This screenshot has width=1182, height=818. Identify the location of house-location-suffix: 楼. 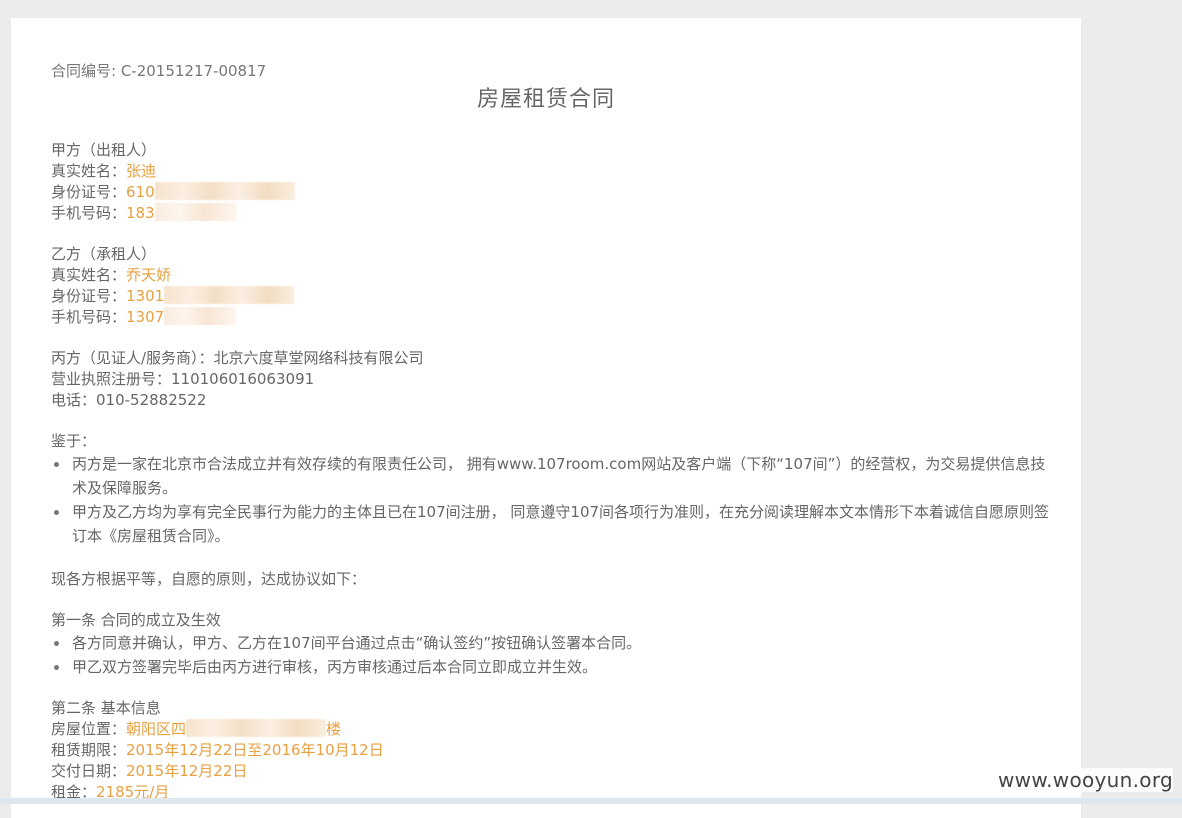
(334, 729).